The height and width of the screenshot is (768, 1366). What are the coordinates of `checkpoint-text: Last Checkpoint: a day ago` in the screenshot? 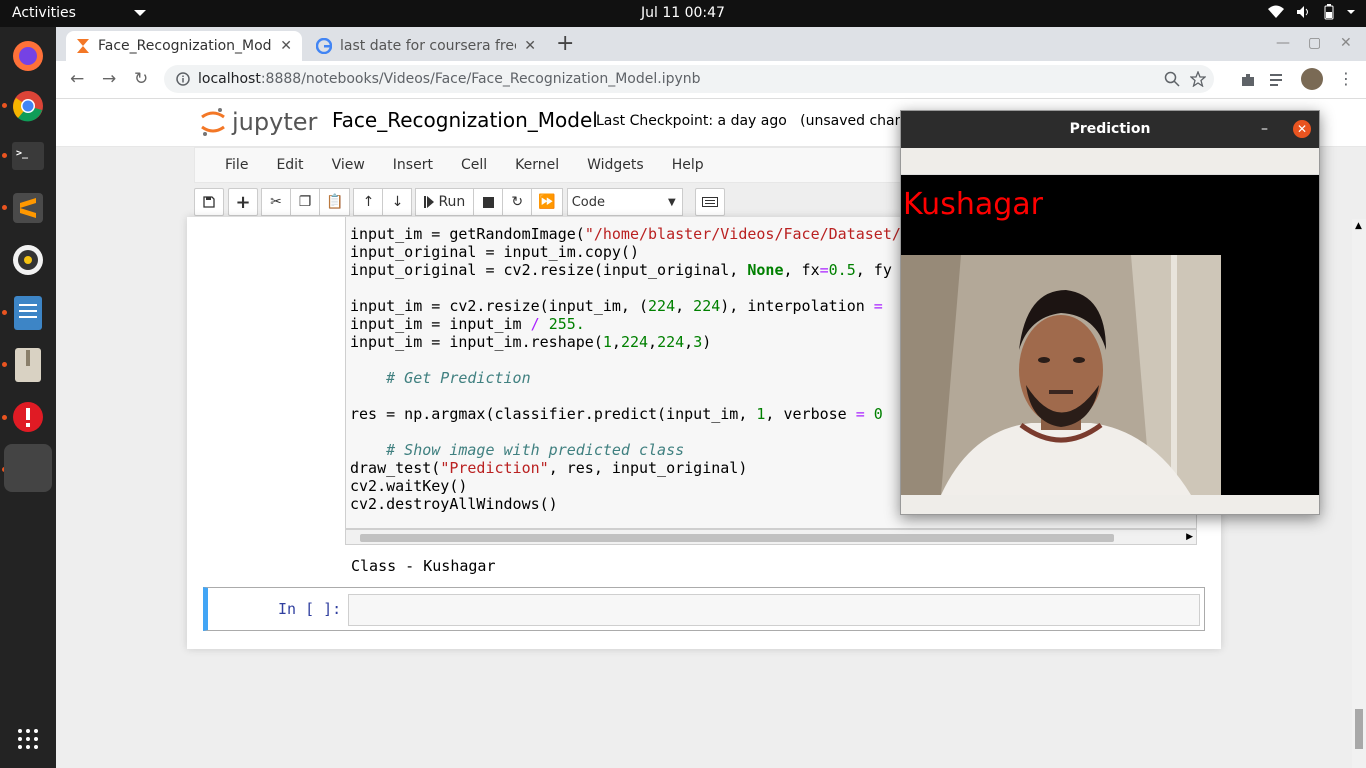 It's located at (691, 121).